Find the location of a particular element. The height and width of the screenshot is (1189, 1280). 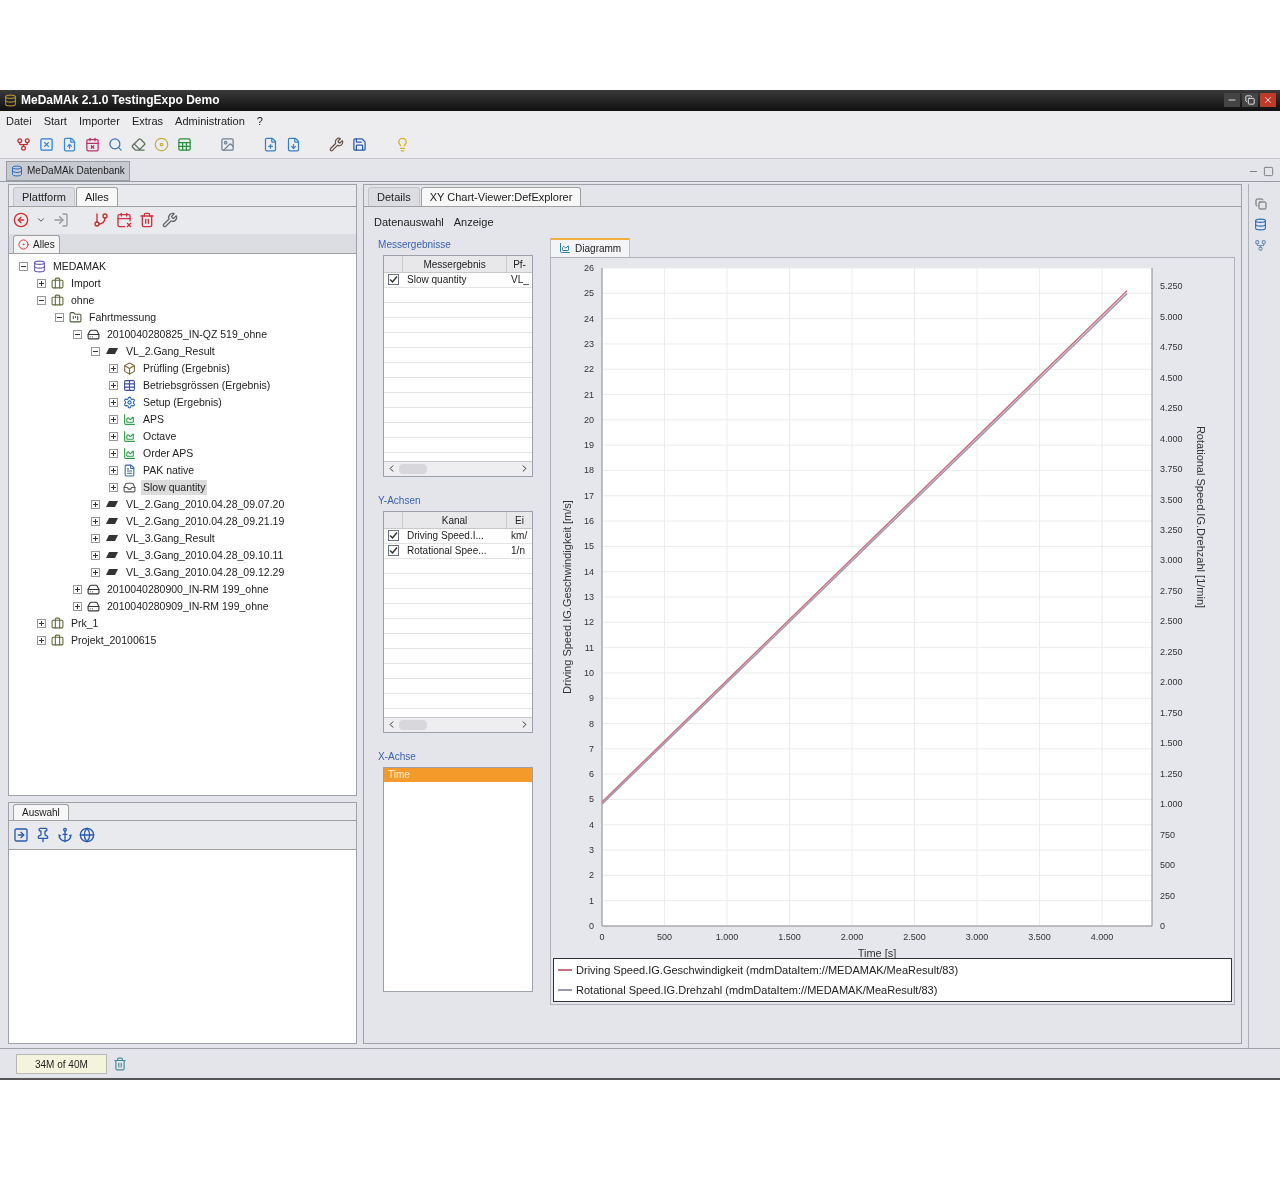

tree-item: VL_3.Gang_2010.04.28_09.12.29 is located at coordinates (205, 572).